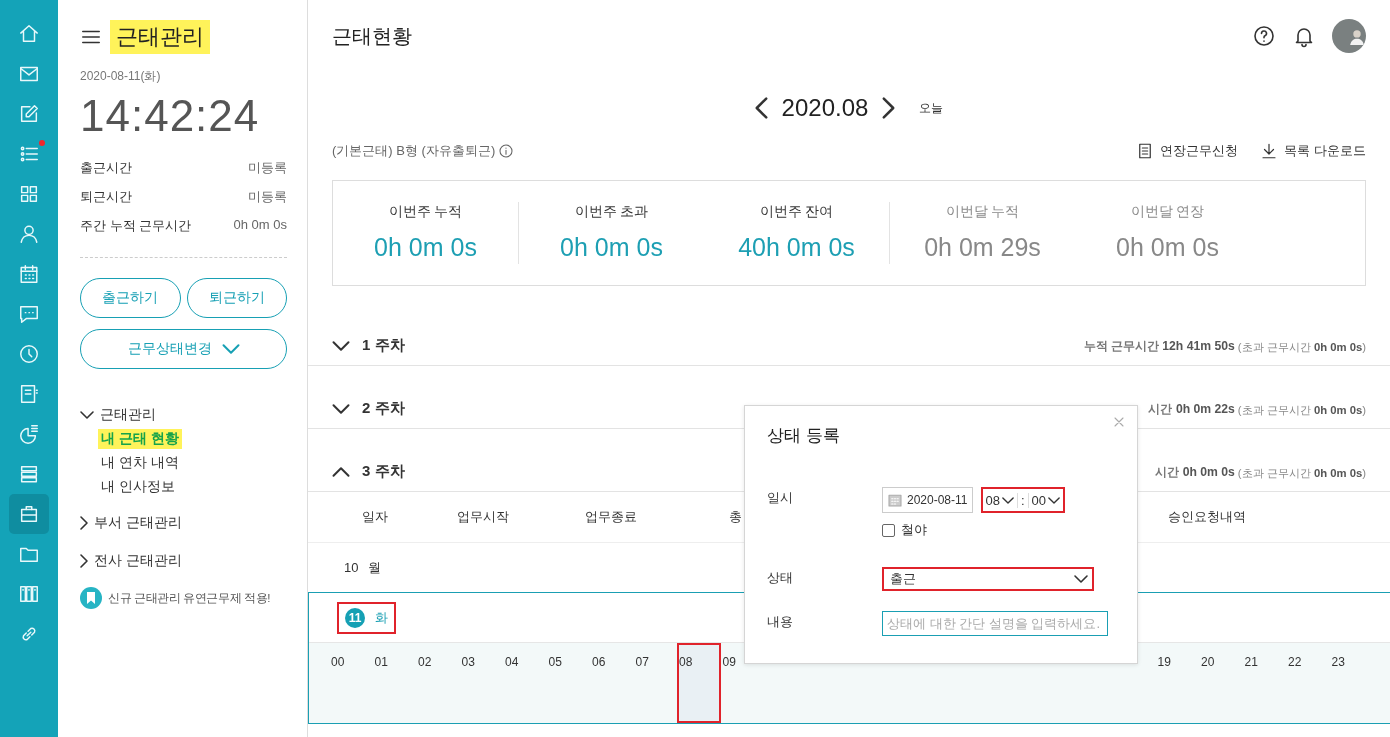  Describe the element at coordinates (1351, 683) in the screenshot. I see `hour-label: 23` at that location.